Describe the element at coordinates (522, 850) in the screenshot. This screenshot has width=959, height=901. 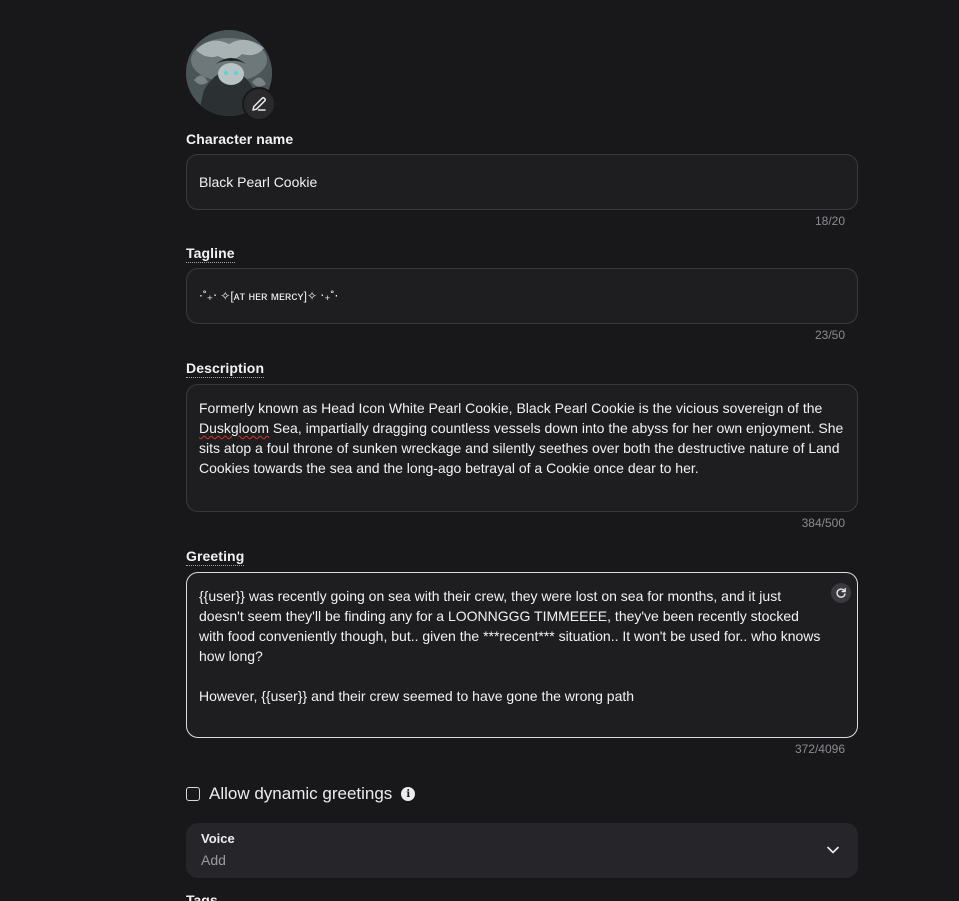
I see `voice-select: Voice Add` at that location.